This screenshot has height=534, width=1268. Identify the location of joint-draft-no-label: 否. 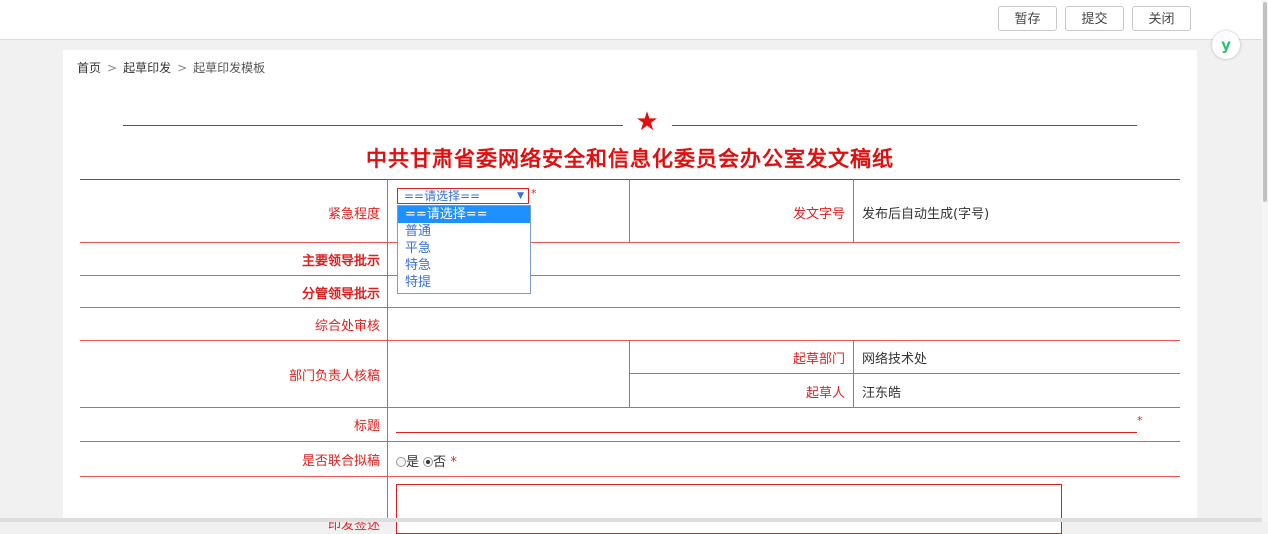
(440, 462).